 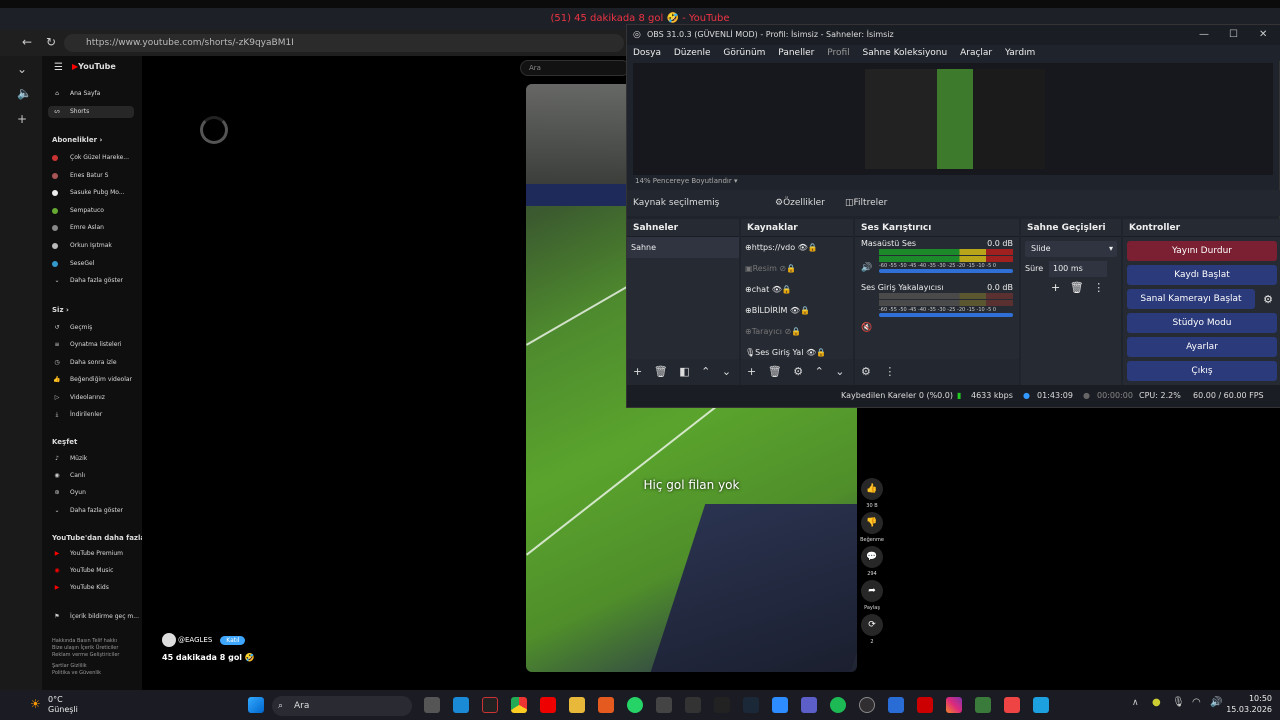 What do you see at coordinates (77, 140) in the screenshot?
I see `subscriptions-header: Abonelikler ›` at bounding box center [77, 140].